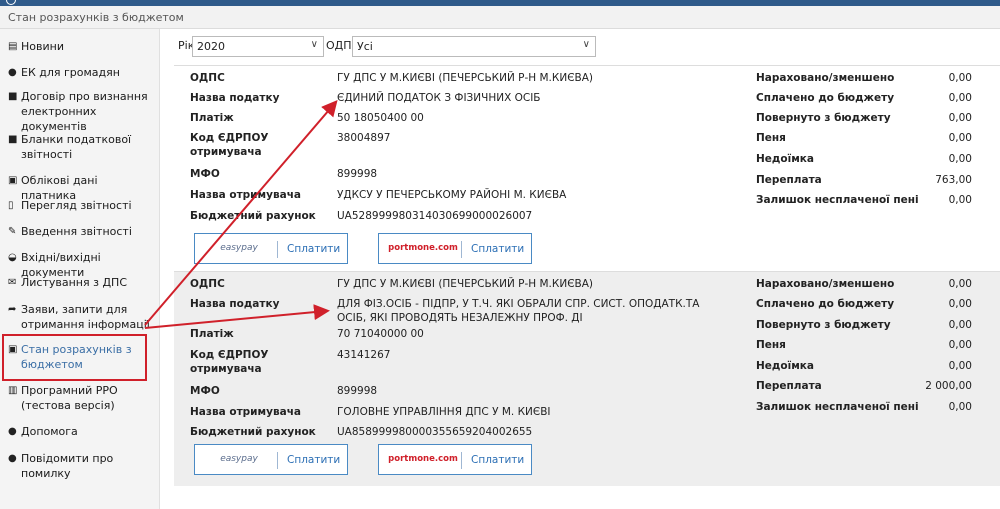 This screenshot has height=509, width=1000. I want to click on mfo-value: 899998, so click(357, 174).